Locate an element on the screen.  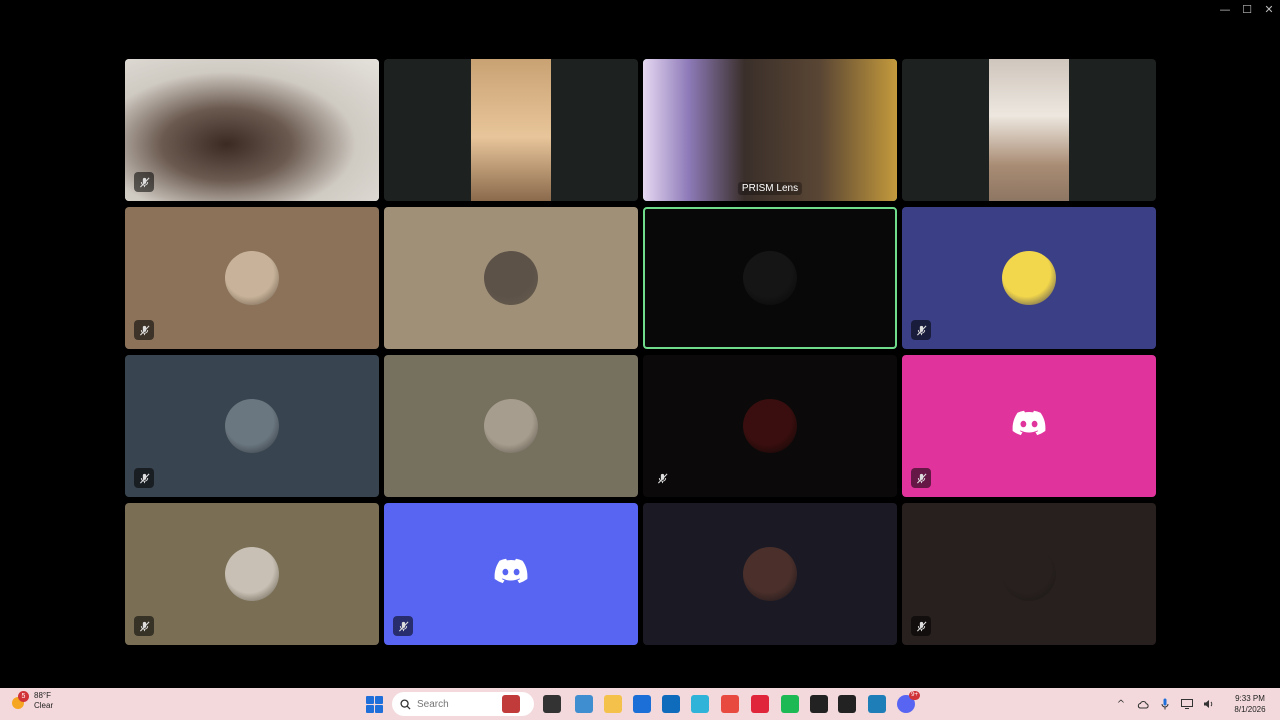
sun-icon: 5 is located at coordinates (19, 700).